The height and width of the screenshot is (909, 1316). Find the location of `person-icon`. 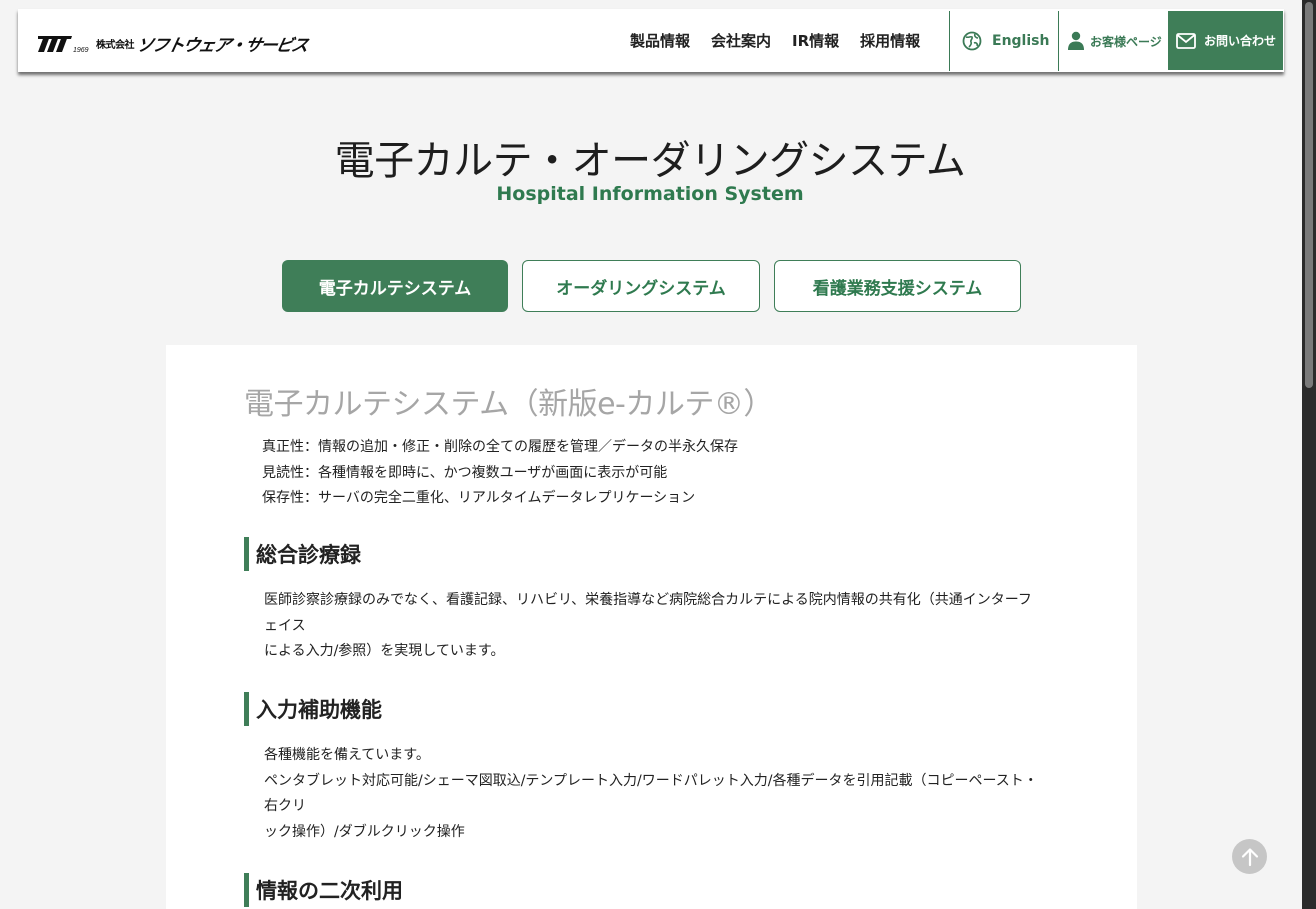

person-icon is located at coordinates (1076, 40).